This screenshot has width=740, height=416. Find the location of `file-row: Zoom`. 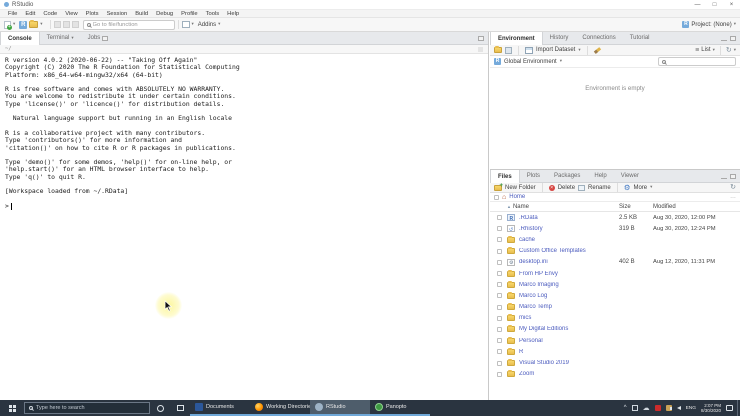

file-row: Zoom is located at coordinates (615, 374).